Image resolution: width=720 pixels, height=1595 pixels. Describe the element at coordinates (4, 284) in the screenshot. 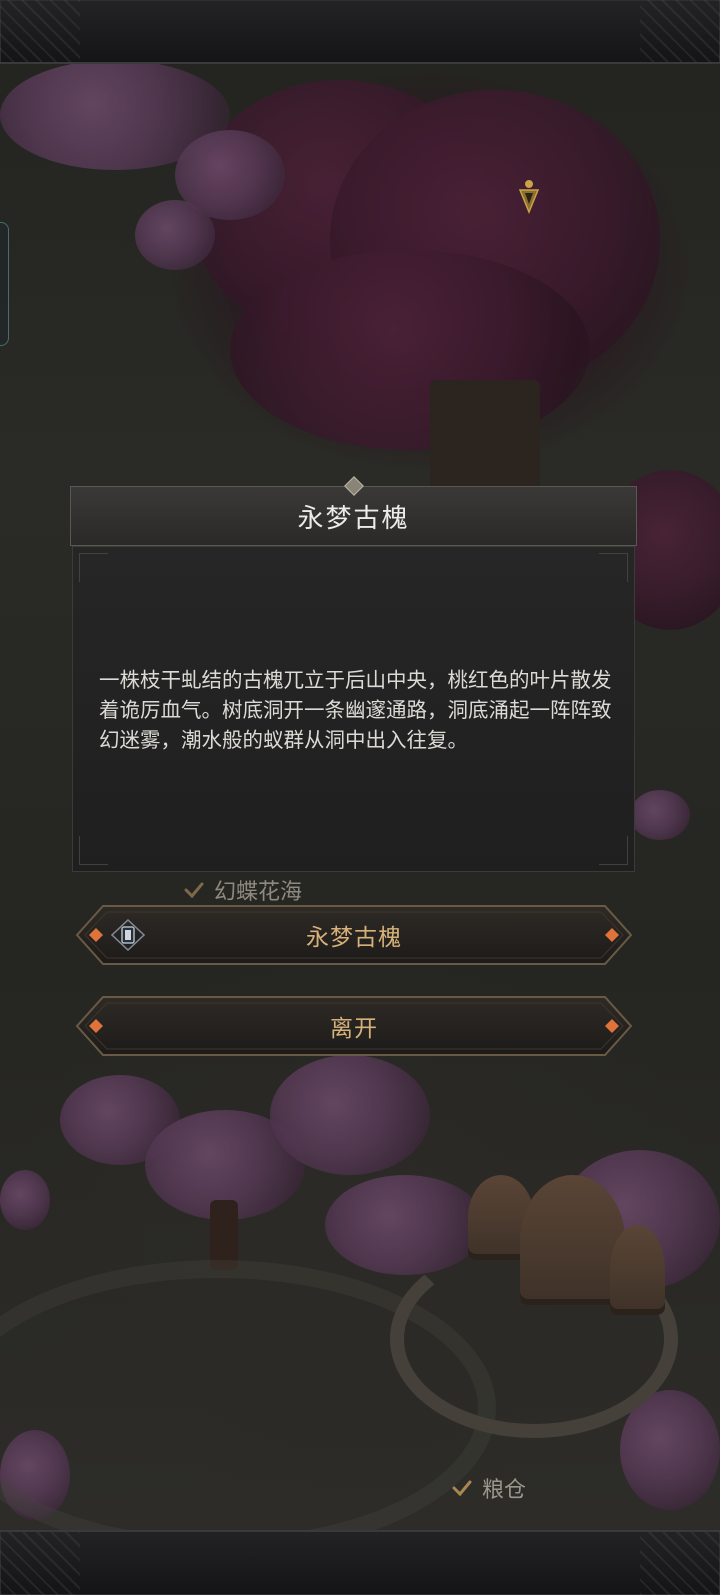

I see `side-panel-tab` at that location.